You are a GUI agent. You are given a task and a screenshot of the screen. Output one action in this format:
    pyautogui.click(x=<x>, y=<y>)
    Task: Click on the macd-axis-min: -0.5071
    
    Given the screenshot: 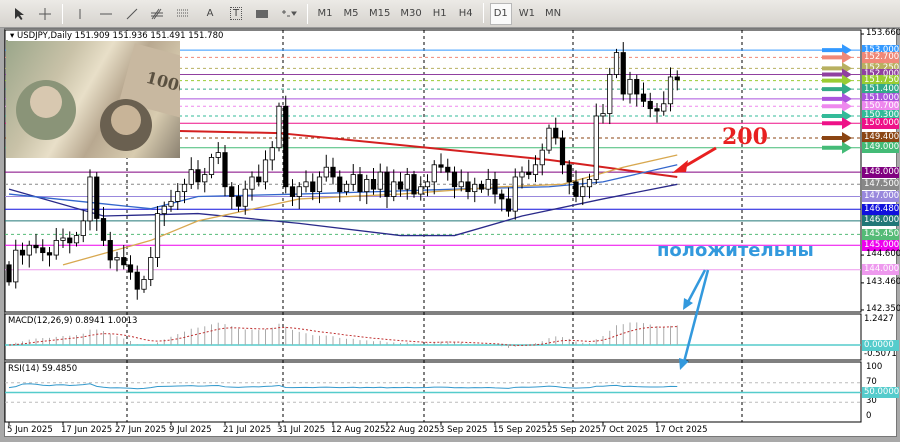 What is the action you would take?
    pyautogui.click(x=880, y=354)
    